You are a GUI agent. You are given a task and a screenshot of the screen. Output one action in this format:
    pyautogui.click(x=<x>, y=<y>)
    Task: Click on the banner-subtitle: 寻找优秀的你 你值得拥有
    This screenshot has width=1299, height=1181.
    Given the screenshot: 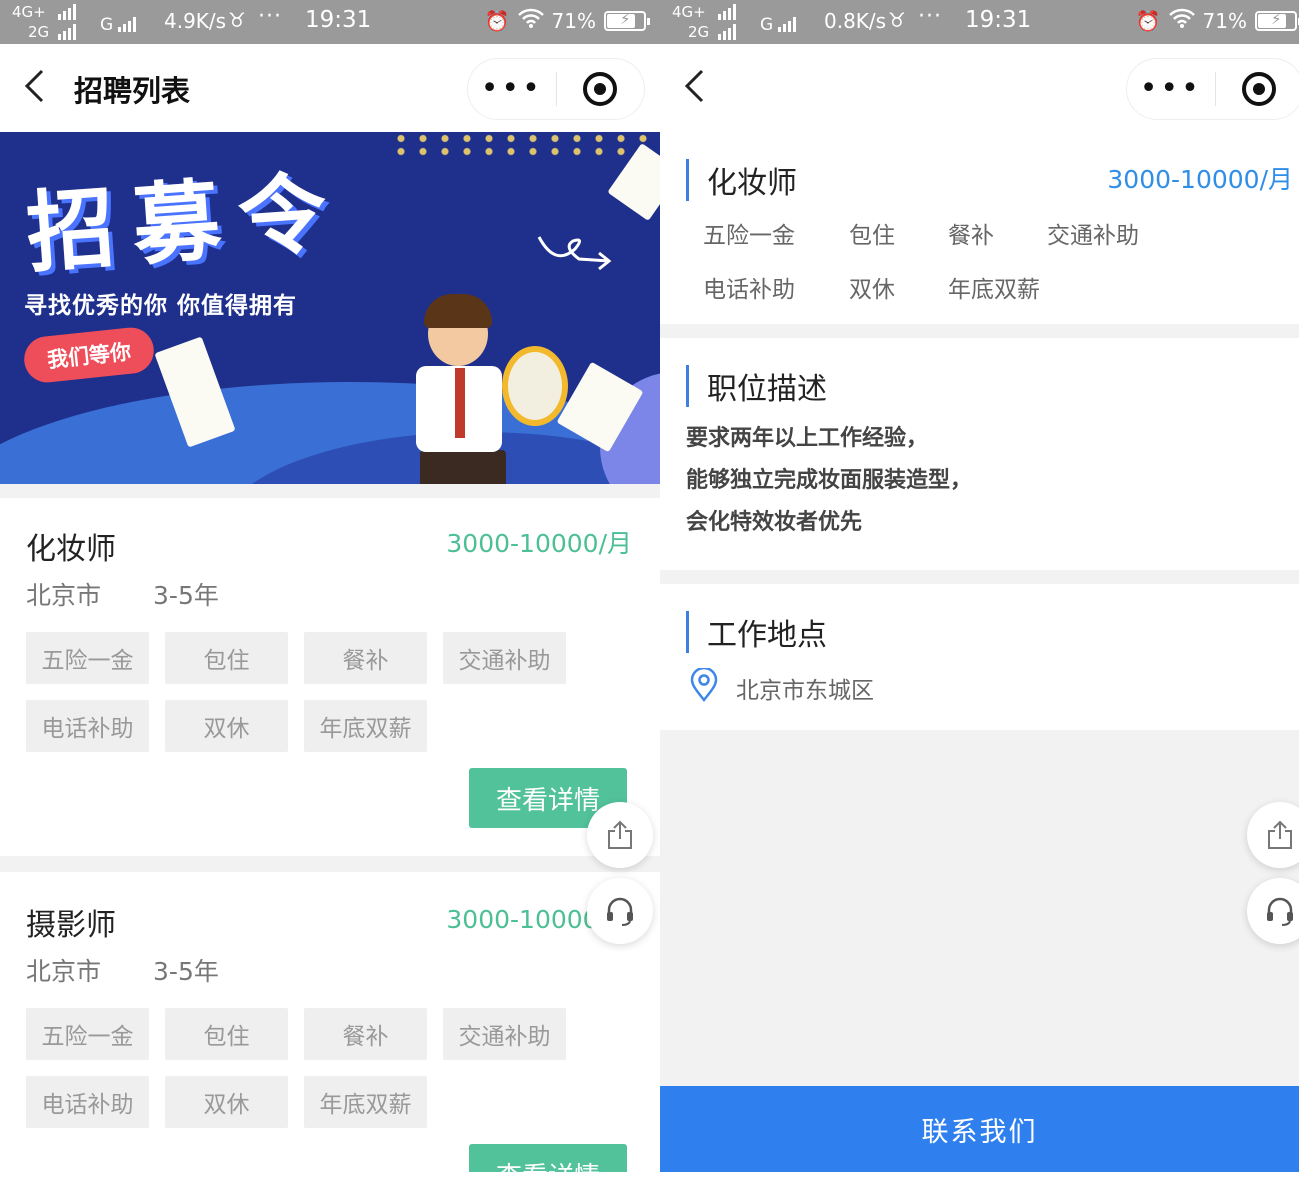 What is the action you would take?
    pyautogui.click(x=161, y=306)
    